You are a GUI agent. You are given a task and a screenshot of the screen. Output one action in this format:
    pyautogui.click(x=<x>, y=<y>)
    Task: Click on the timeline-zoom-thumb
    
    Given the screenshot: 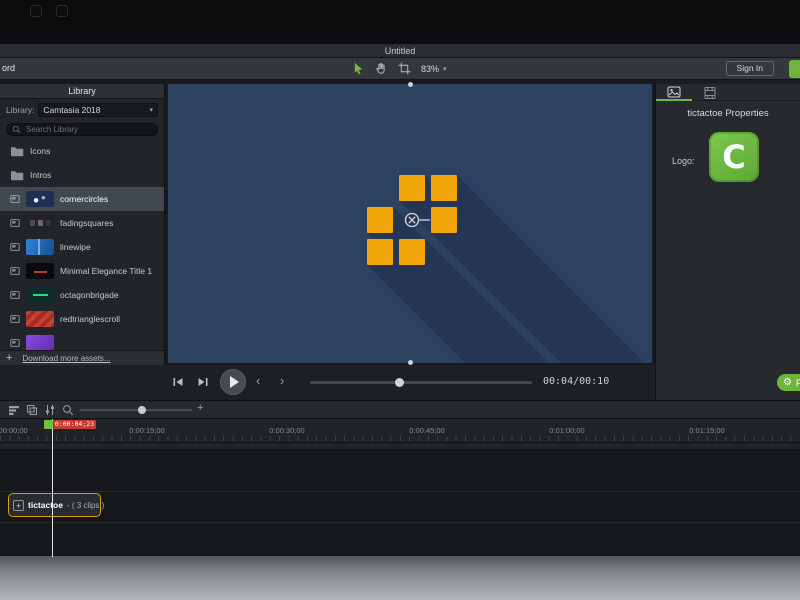 What is the action you would take?
    pyautogui.click(x=142, y=410)
    